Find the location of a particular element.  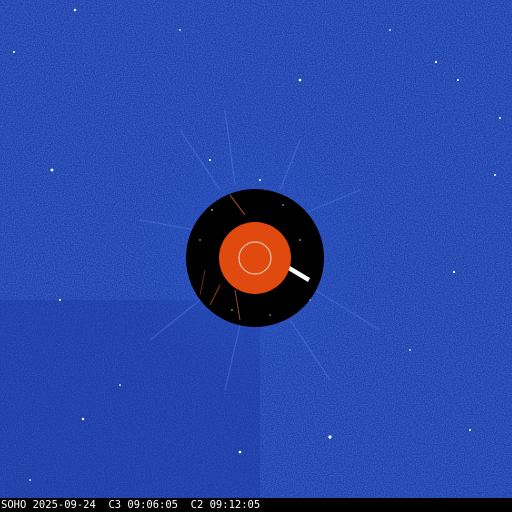

caption-bar: SOHO 2025-09-24 C3 09:06:05 C2 09:12:05 is located at coordinates (256, 505).